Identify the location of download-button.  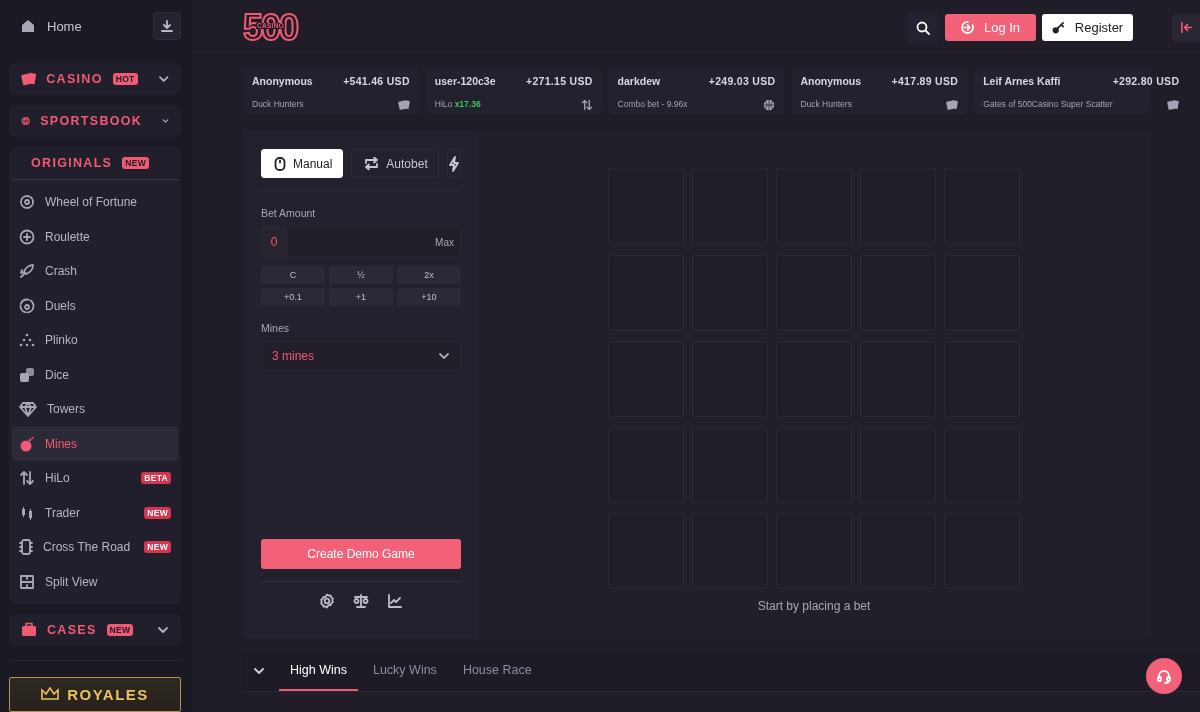
(167, 26).